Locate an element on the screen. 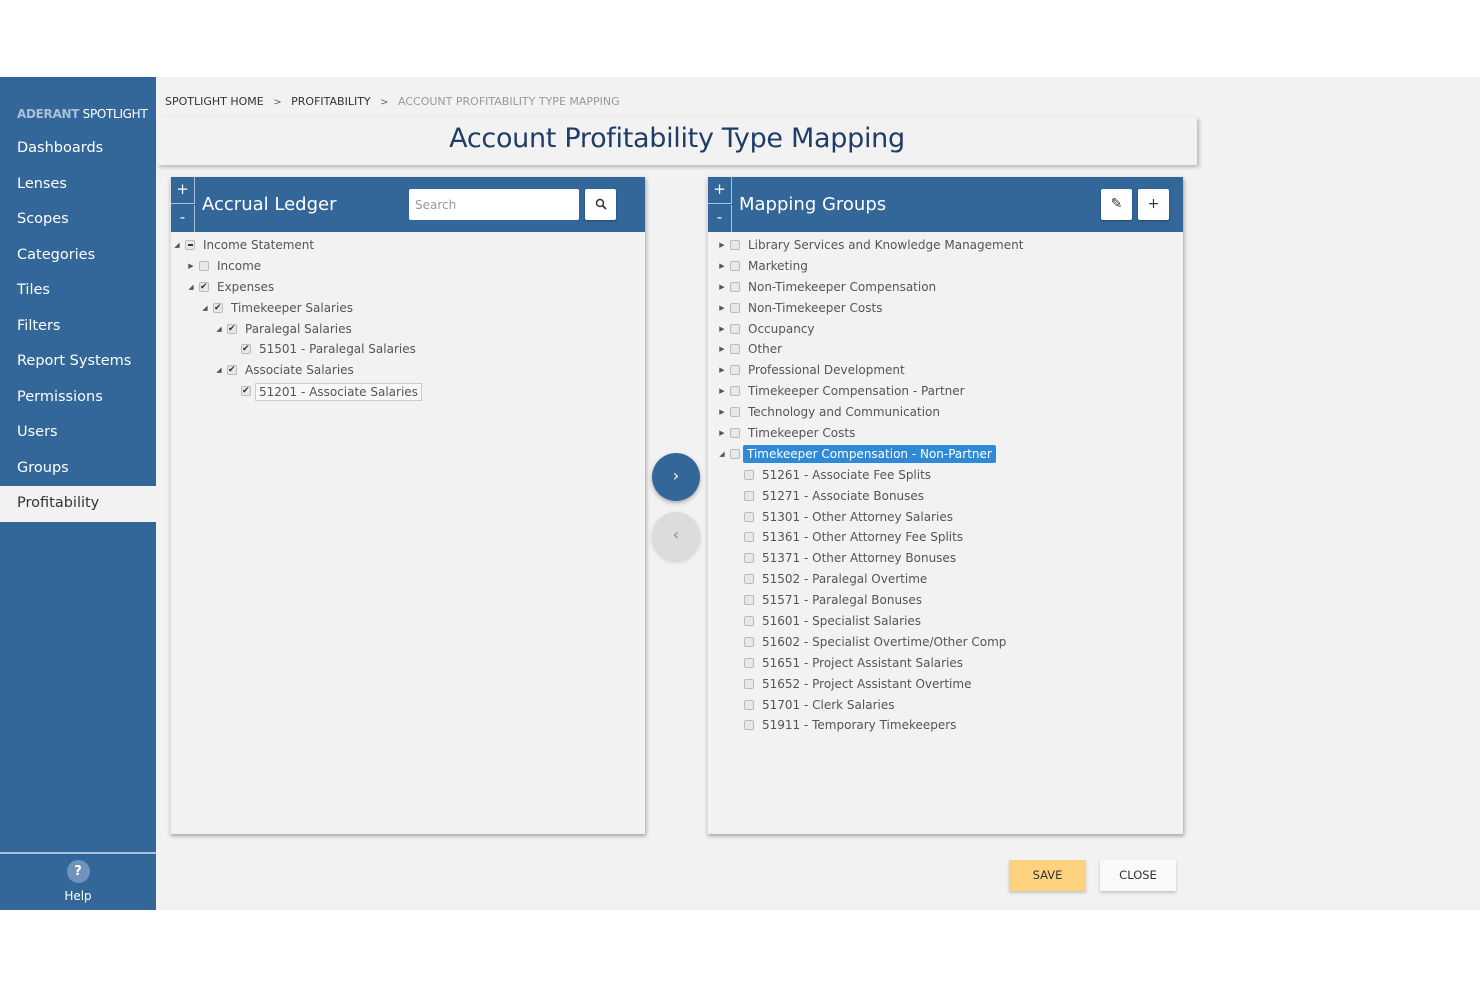 This screenshot has width=1480, height=987. node-label: 51361 - Other Attorney Fee Splits is located at coordinates (862, 537).